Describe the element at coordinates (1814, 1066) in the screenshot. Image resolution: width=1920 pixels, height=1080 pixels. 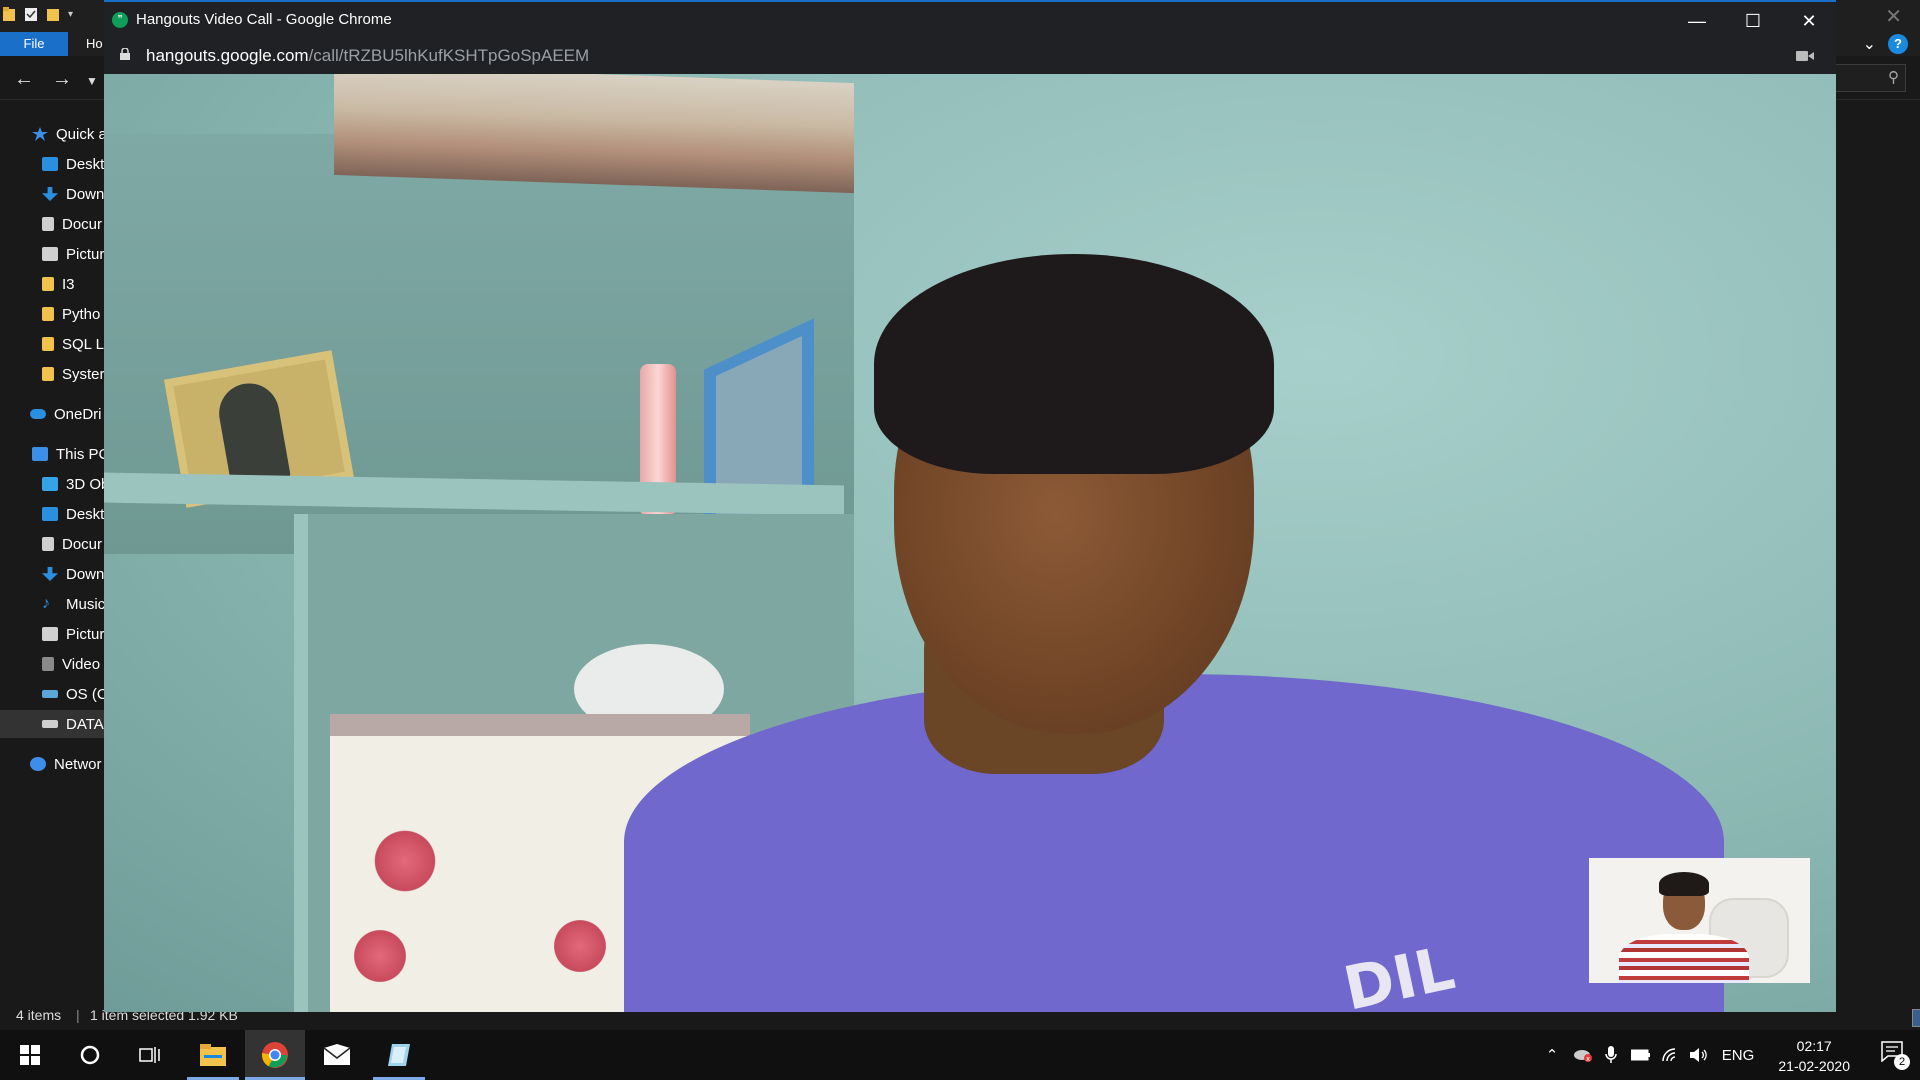
I see `clock-date: 21-02-2020` at that location.